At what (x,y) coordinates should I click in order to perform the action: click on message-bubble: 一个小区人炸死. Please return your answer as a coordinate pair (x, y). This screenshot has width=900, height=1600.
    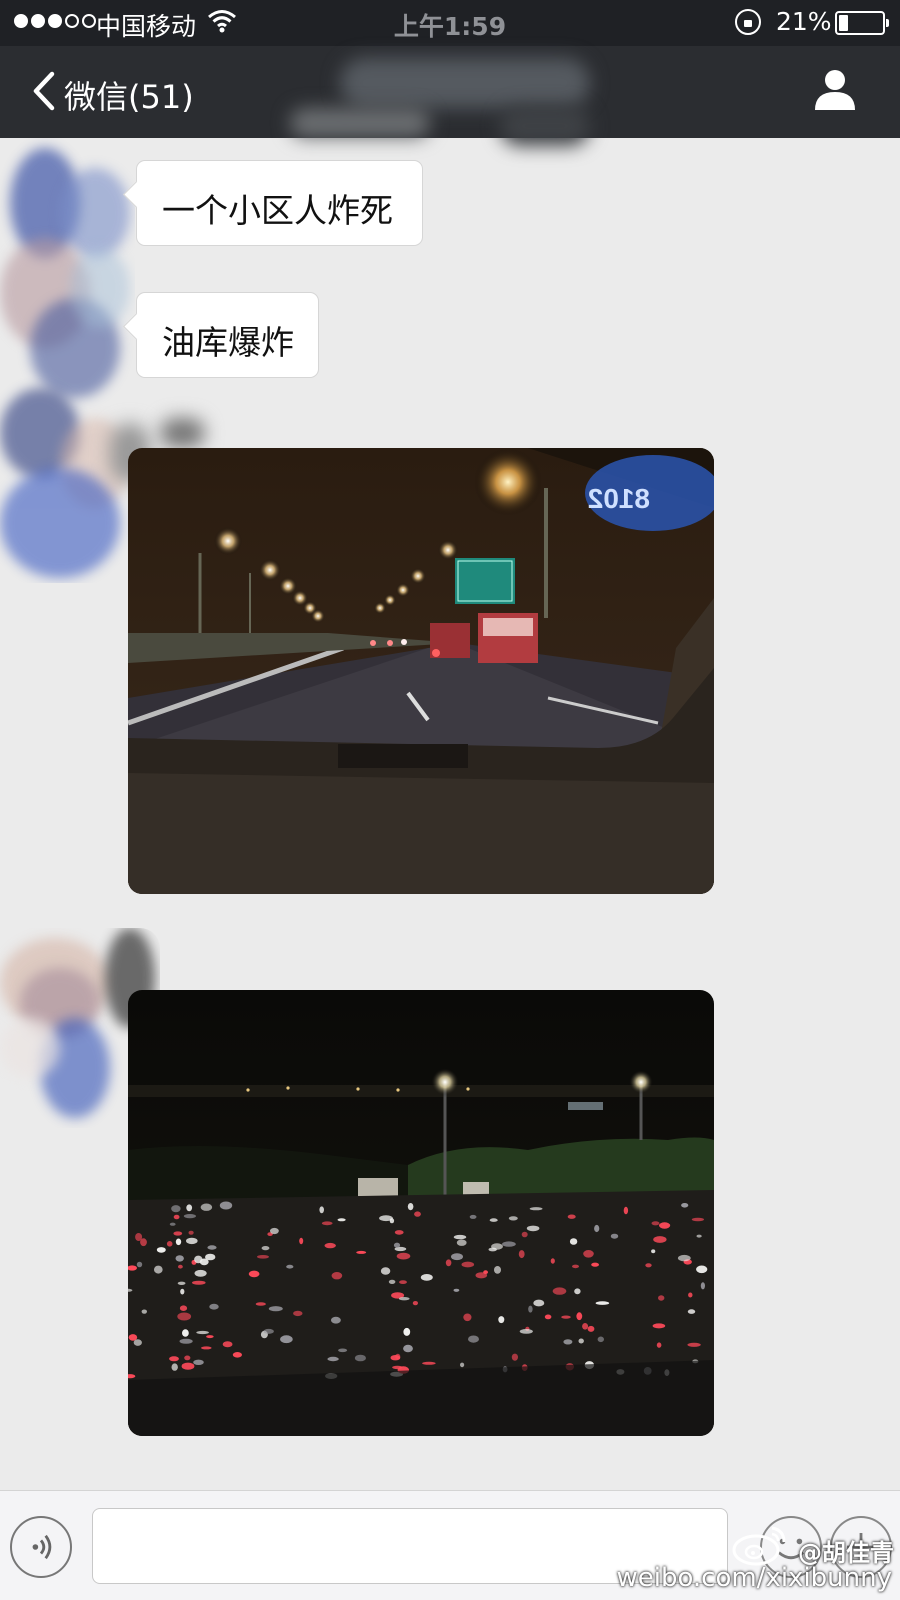
    Looking at the image, I should click on (279, 203).